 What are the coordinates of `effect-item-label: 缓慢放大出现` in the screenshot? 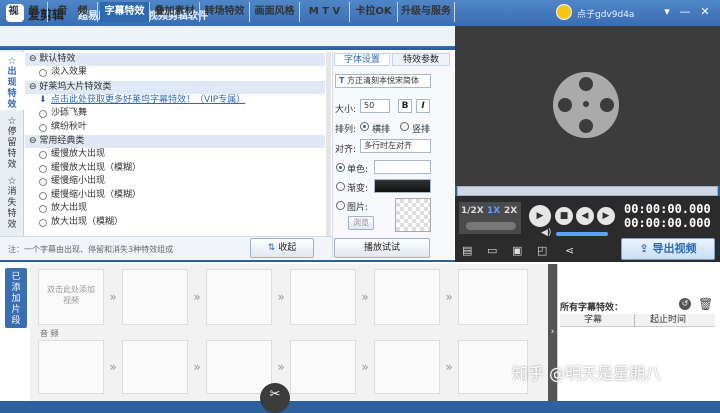 It's located at (78, 154).